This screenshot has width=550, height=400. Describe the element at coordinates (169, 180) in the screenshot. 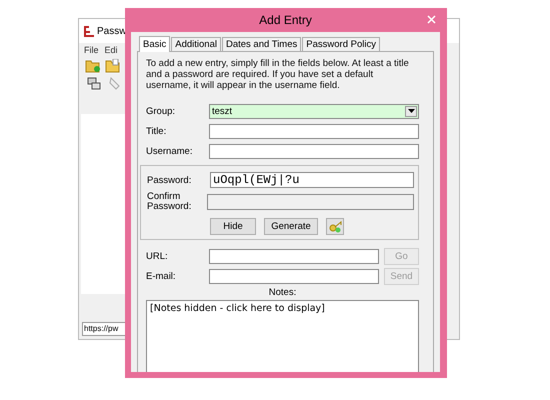

I see `field-label: Password:` at that location.